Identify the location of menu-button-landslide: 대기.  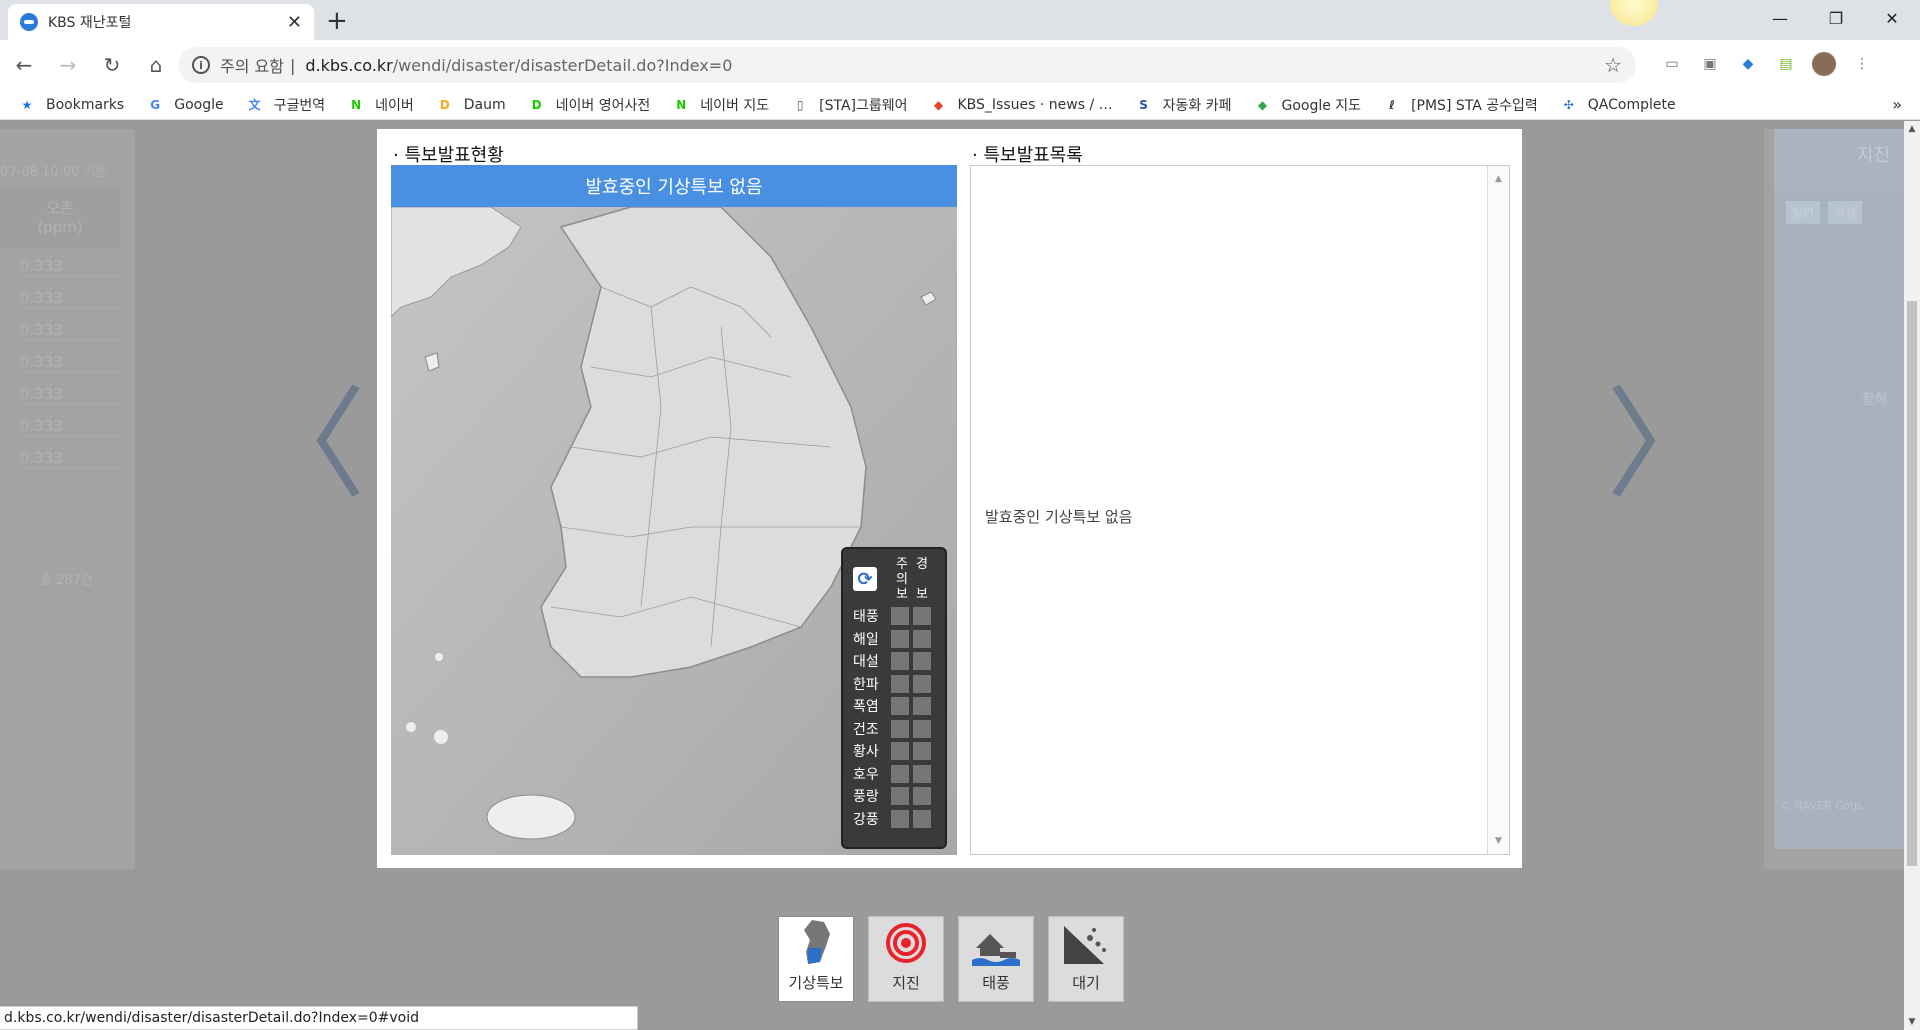
(1086, 959).